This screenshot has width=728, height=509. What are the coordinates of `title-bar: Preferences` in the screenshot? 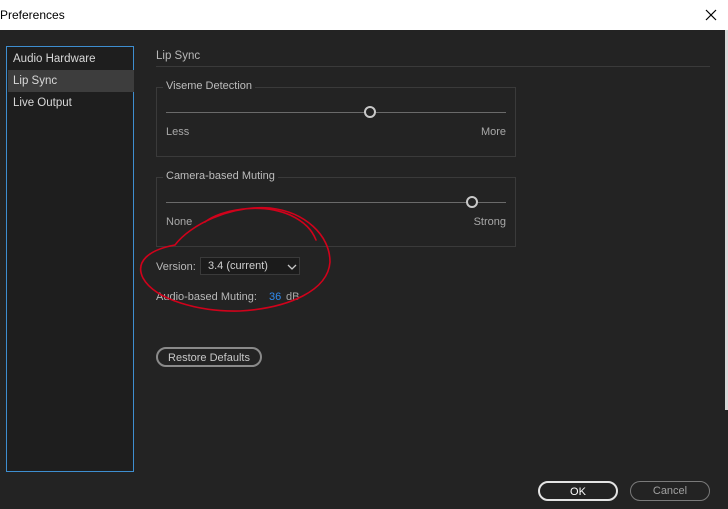 It's located at (364, 15).